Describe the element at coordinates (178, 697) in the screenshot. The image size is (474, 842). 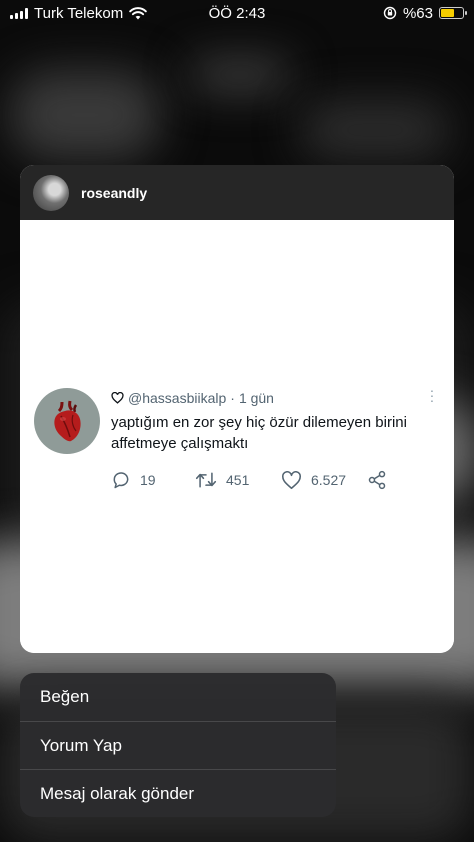
I see `menu-item-like: Beğen` at that location.